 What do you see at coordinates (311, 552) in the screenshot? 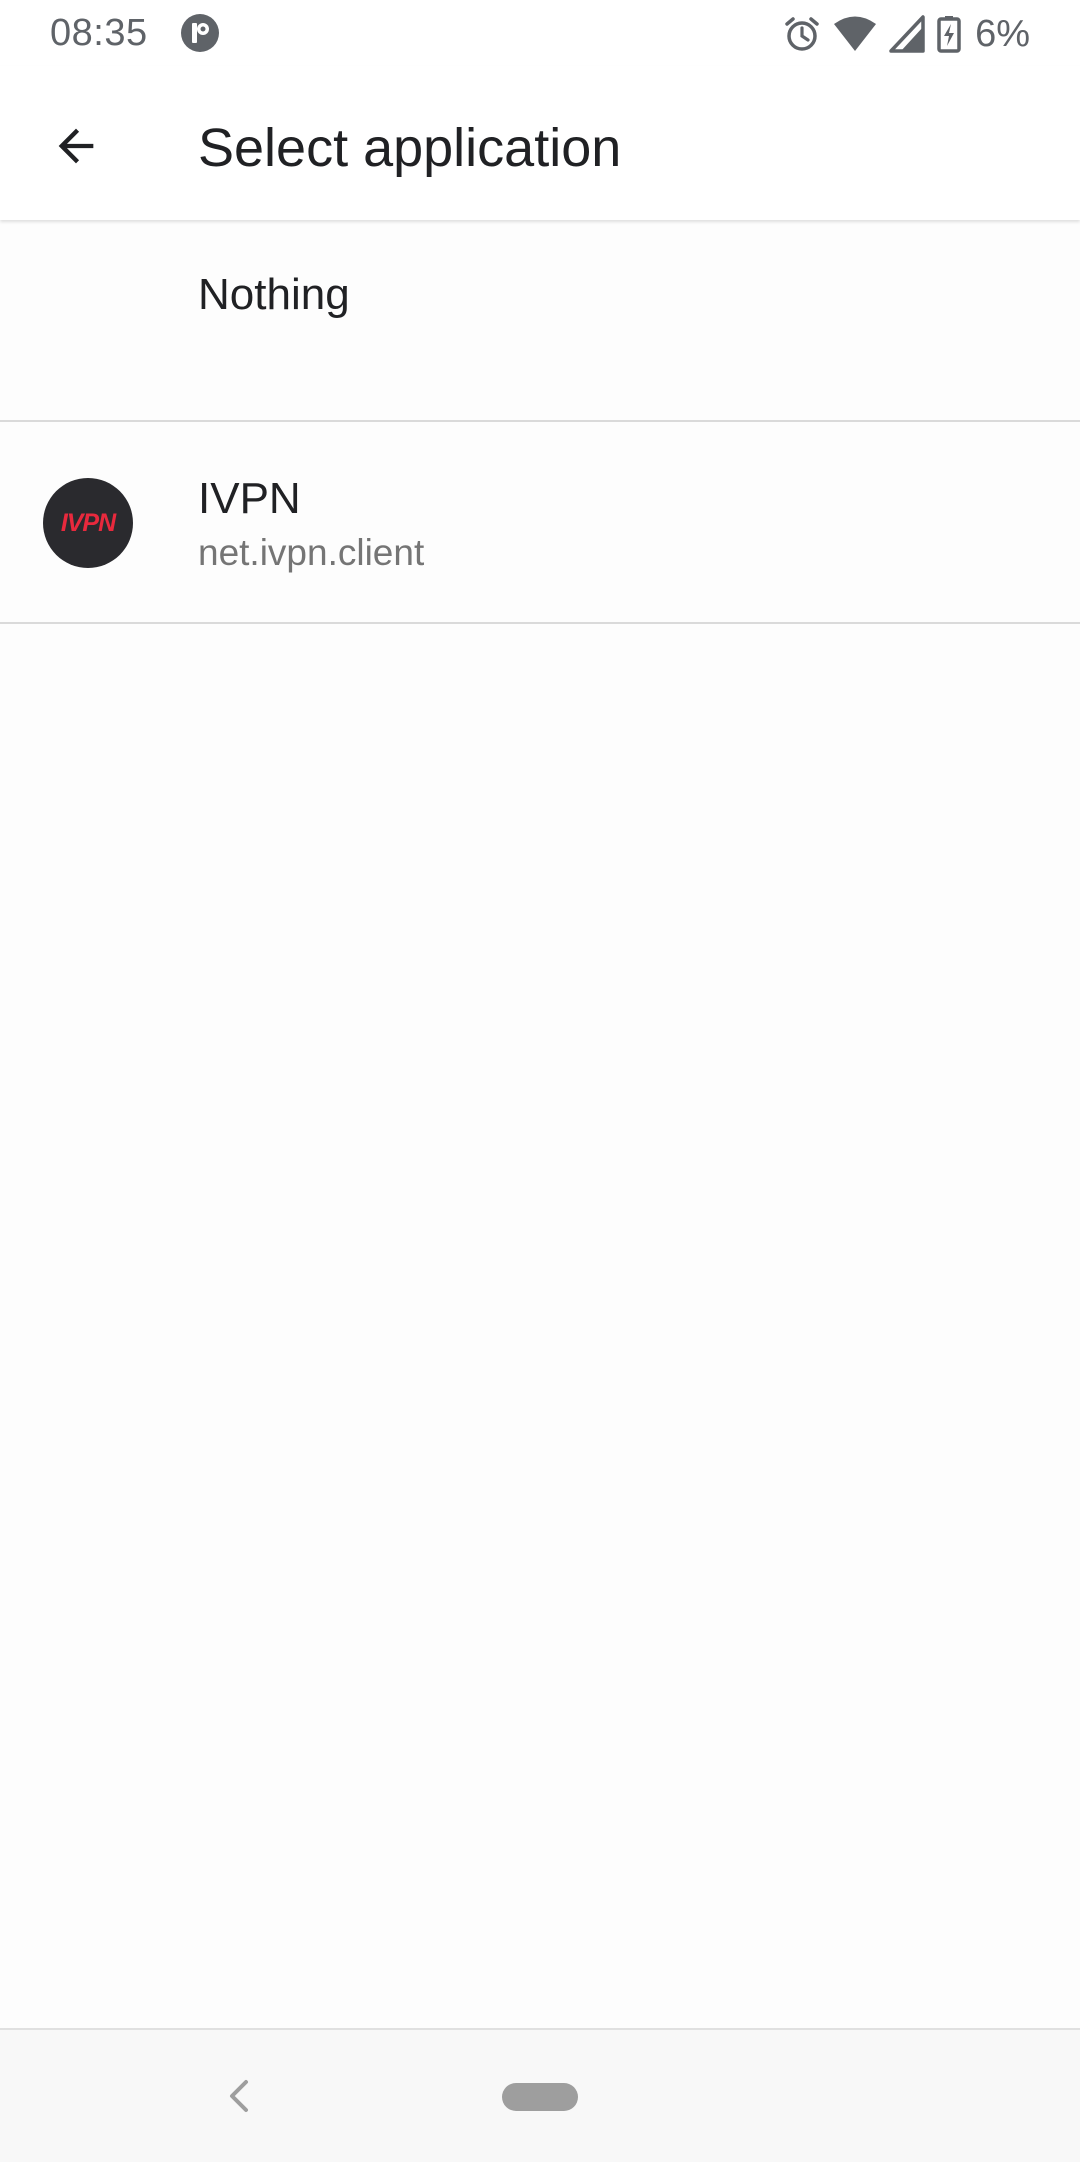
I see `list-item-package-name: net.ivpn.client` at bounding box center [311, 552].